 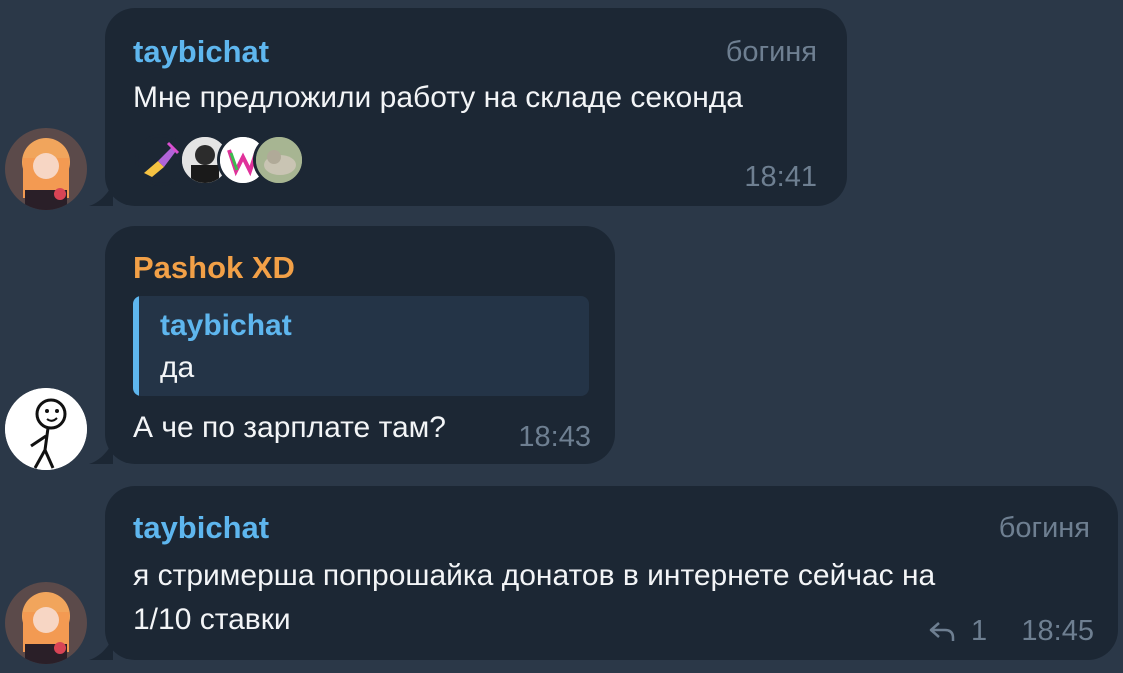 I want to click on sender-name: Pashok XD, so click(x=214, y=268).